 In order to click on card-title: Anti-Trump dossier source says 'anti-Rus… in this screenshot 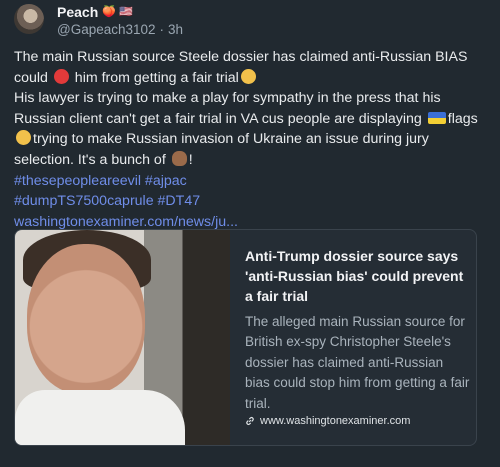, I will do `click(354, 276)`.